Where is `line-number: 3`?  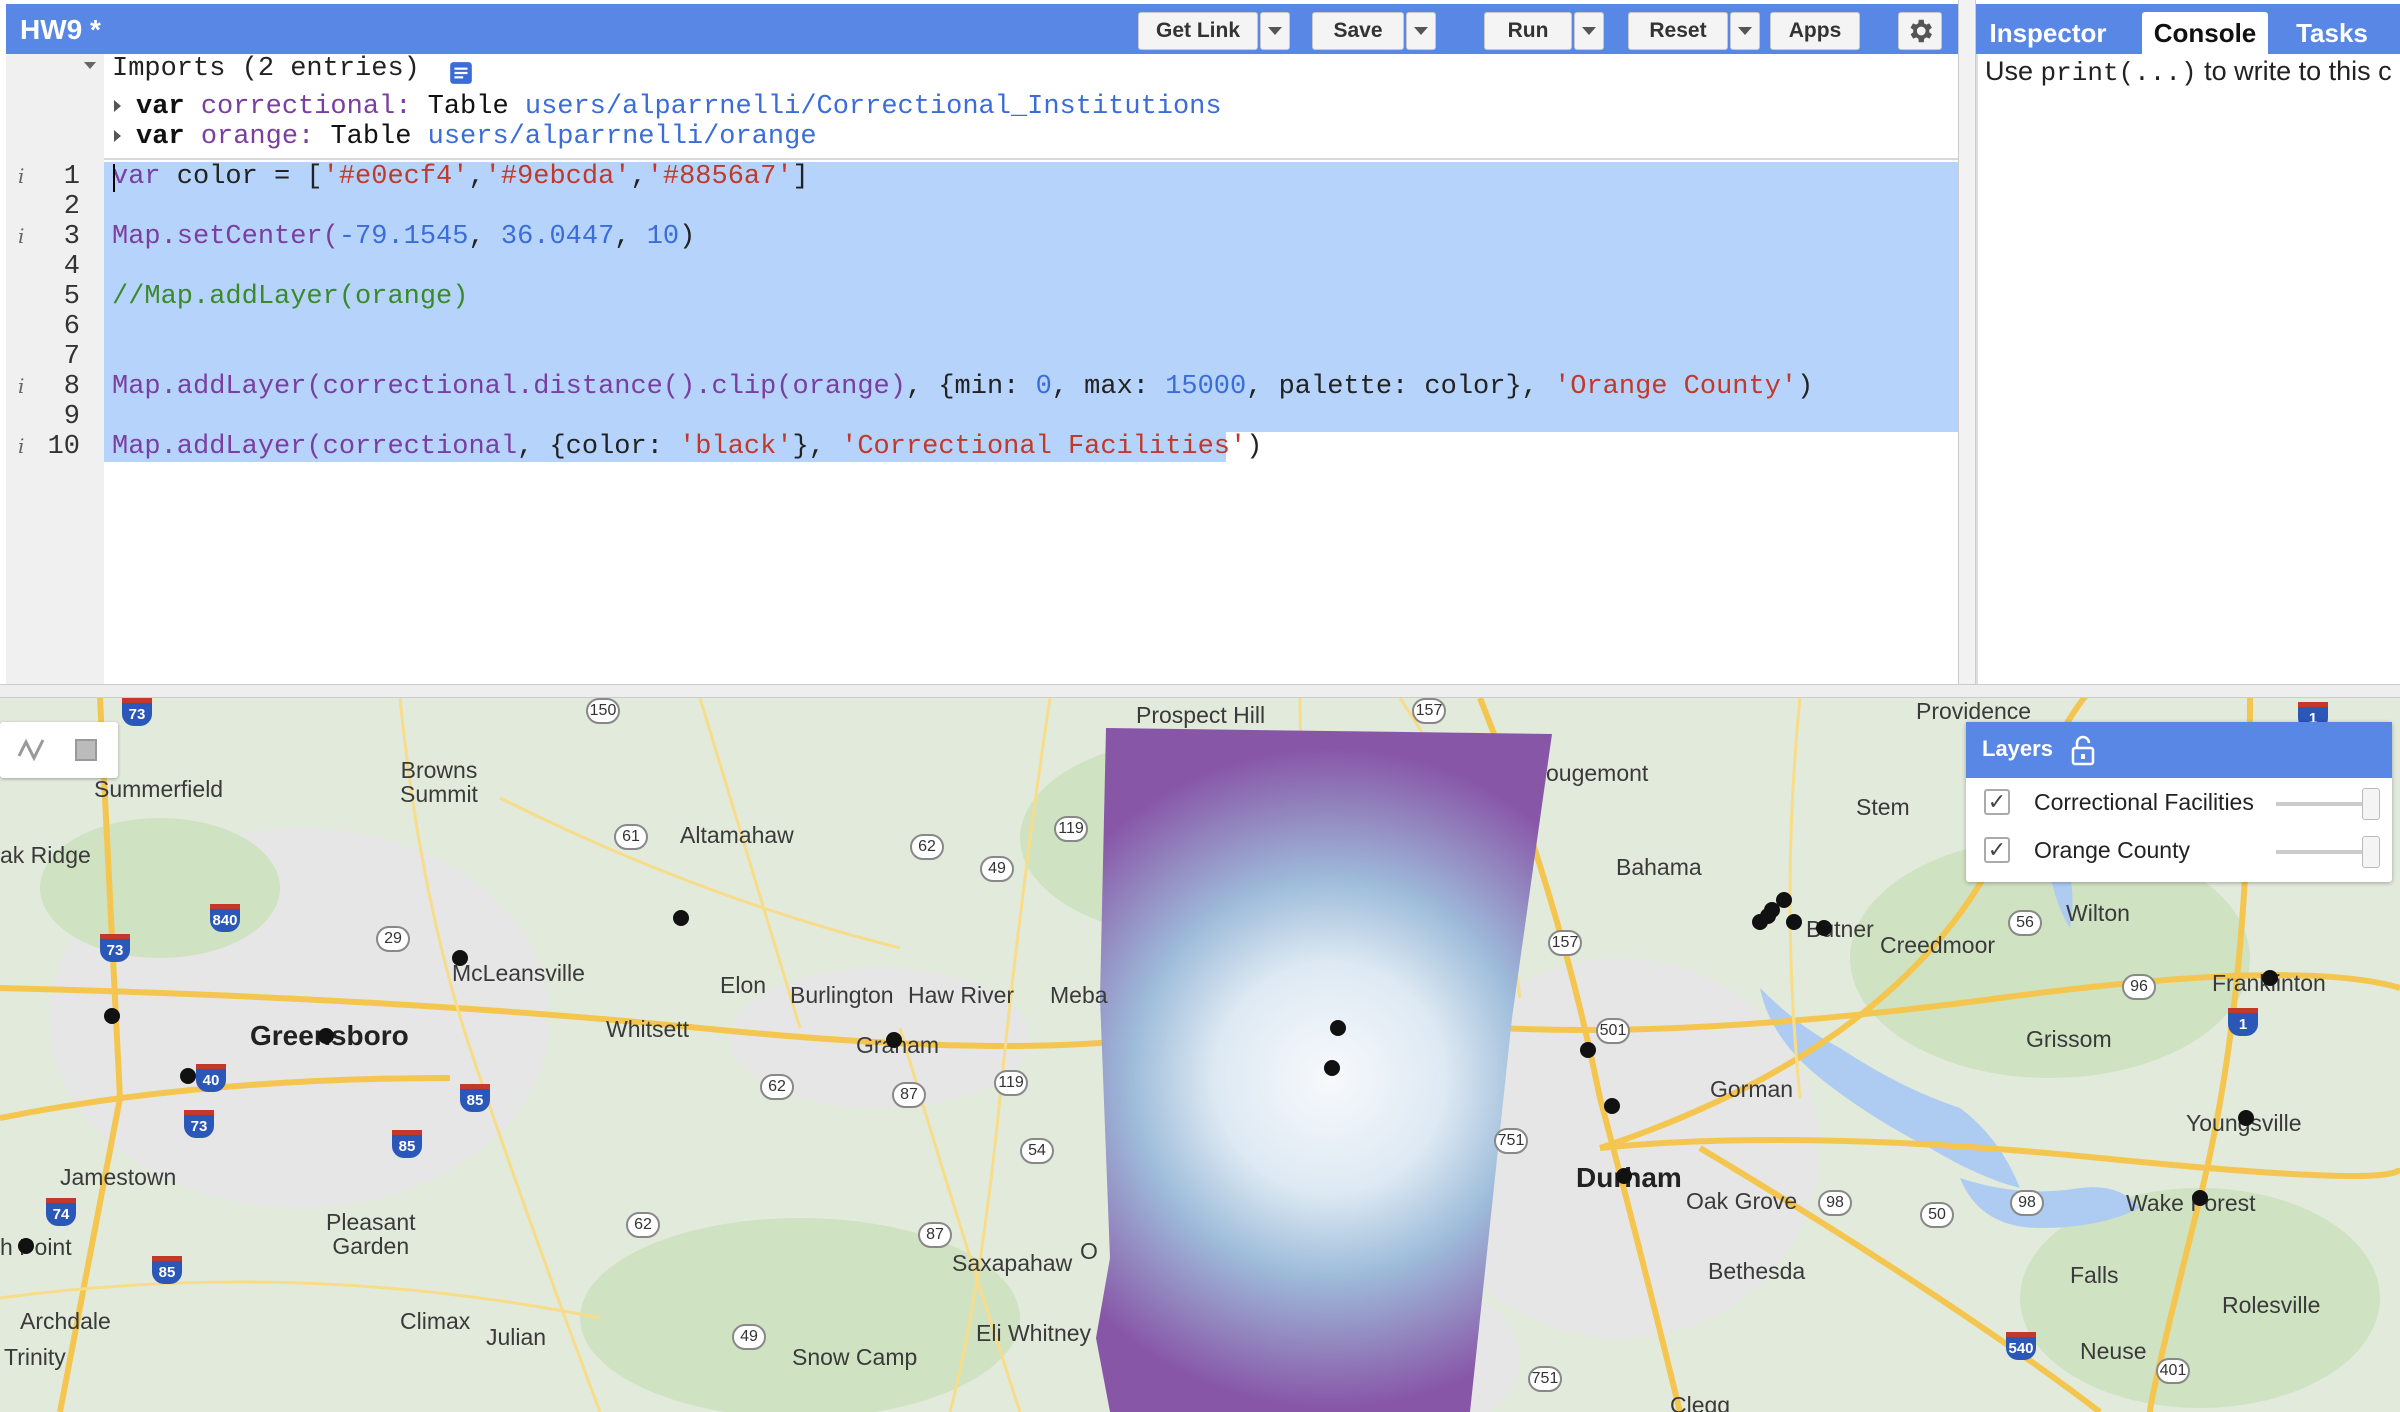 line-number: 3 is located at coordinates (60, 237).